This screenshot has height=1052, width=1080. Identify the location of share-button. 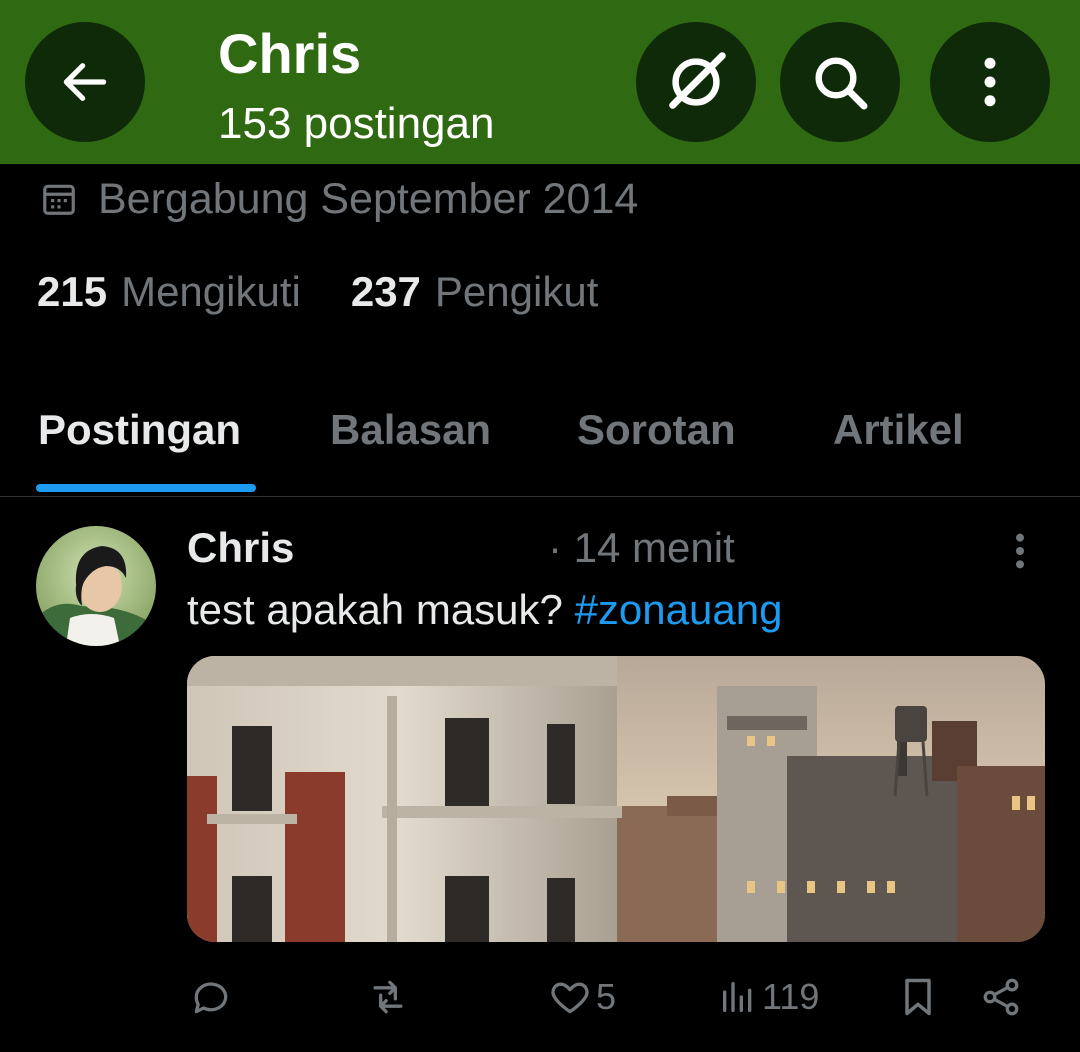
(1001, 997).